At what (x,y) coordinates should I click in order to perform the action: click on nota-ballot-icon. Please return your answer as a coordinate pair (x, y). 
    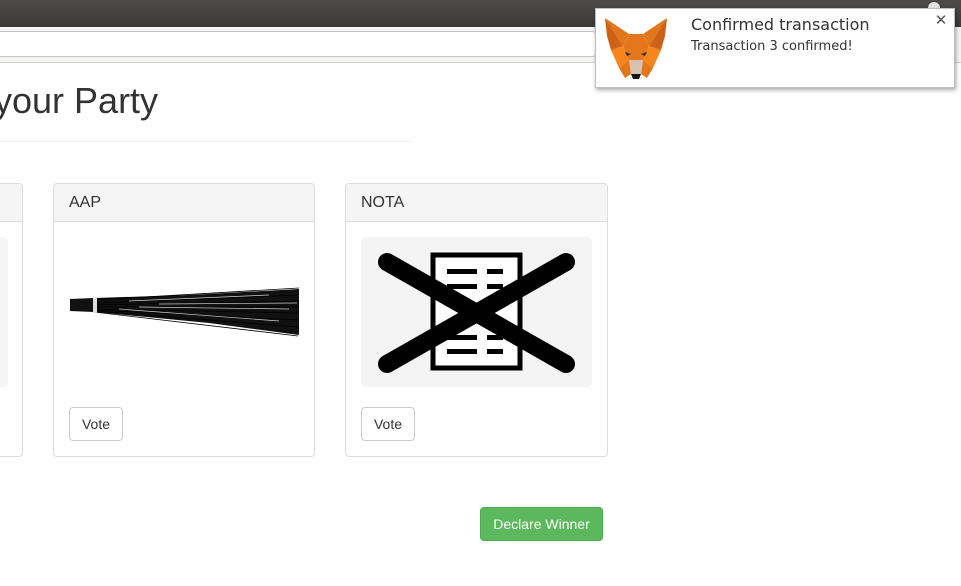
    Looking at the image, I should click on (476, 312).